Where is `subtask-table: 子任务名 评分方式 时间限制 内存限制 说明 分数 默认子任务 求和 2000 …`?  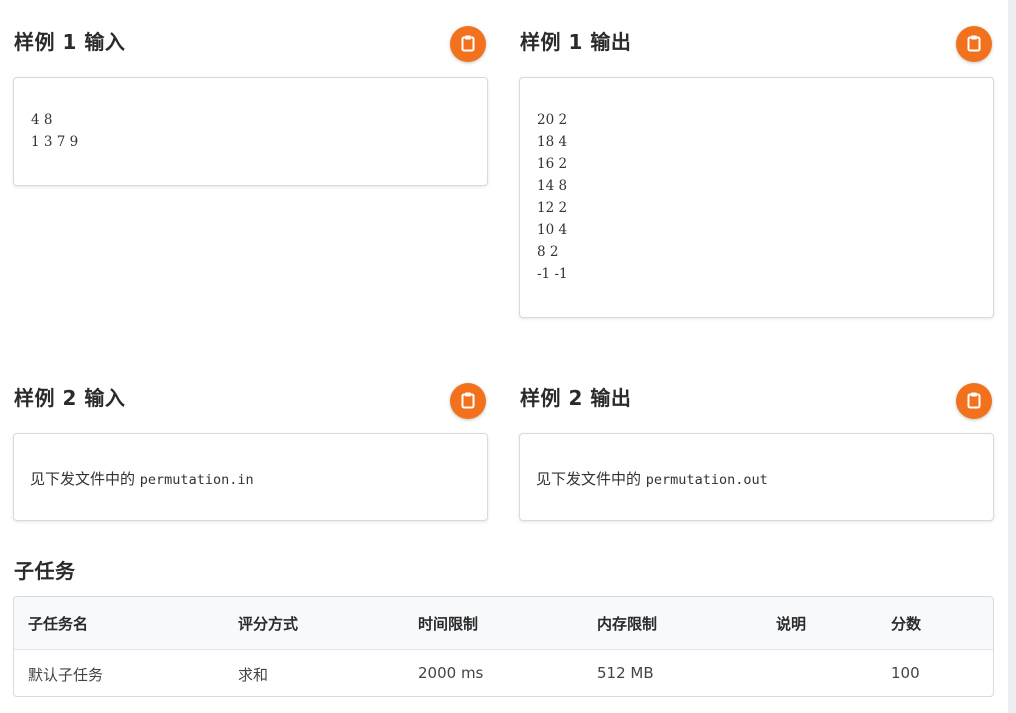 subtask-table: 子任务名 评分方式 时间限制 内存限制 说明 分数 默认子任务 求和 2000 … is located at coordinates (503, 646).